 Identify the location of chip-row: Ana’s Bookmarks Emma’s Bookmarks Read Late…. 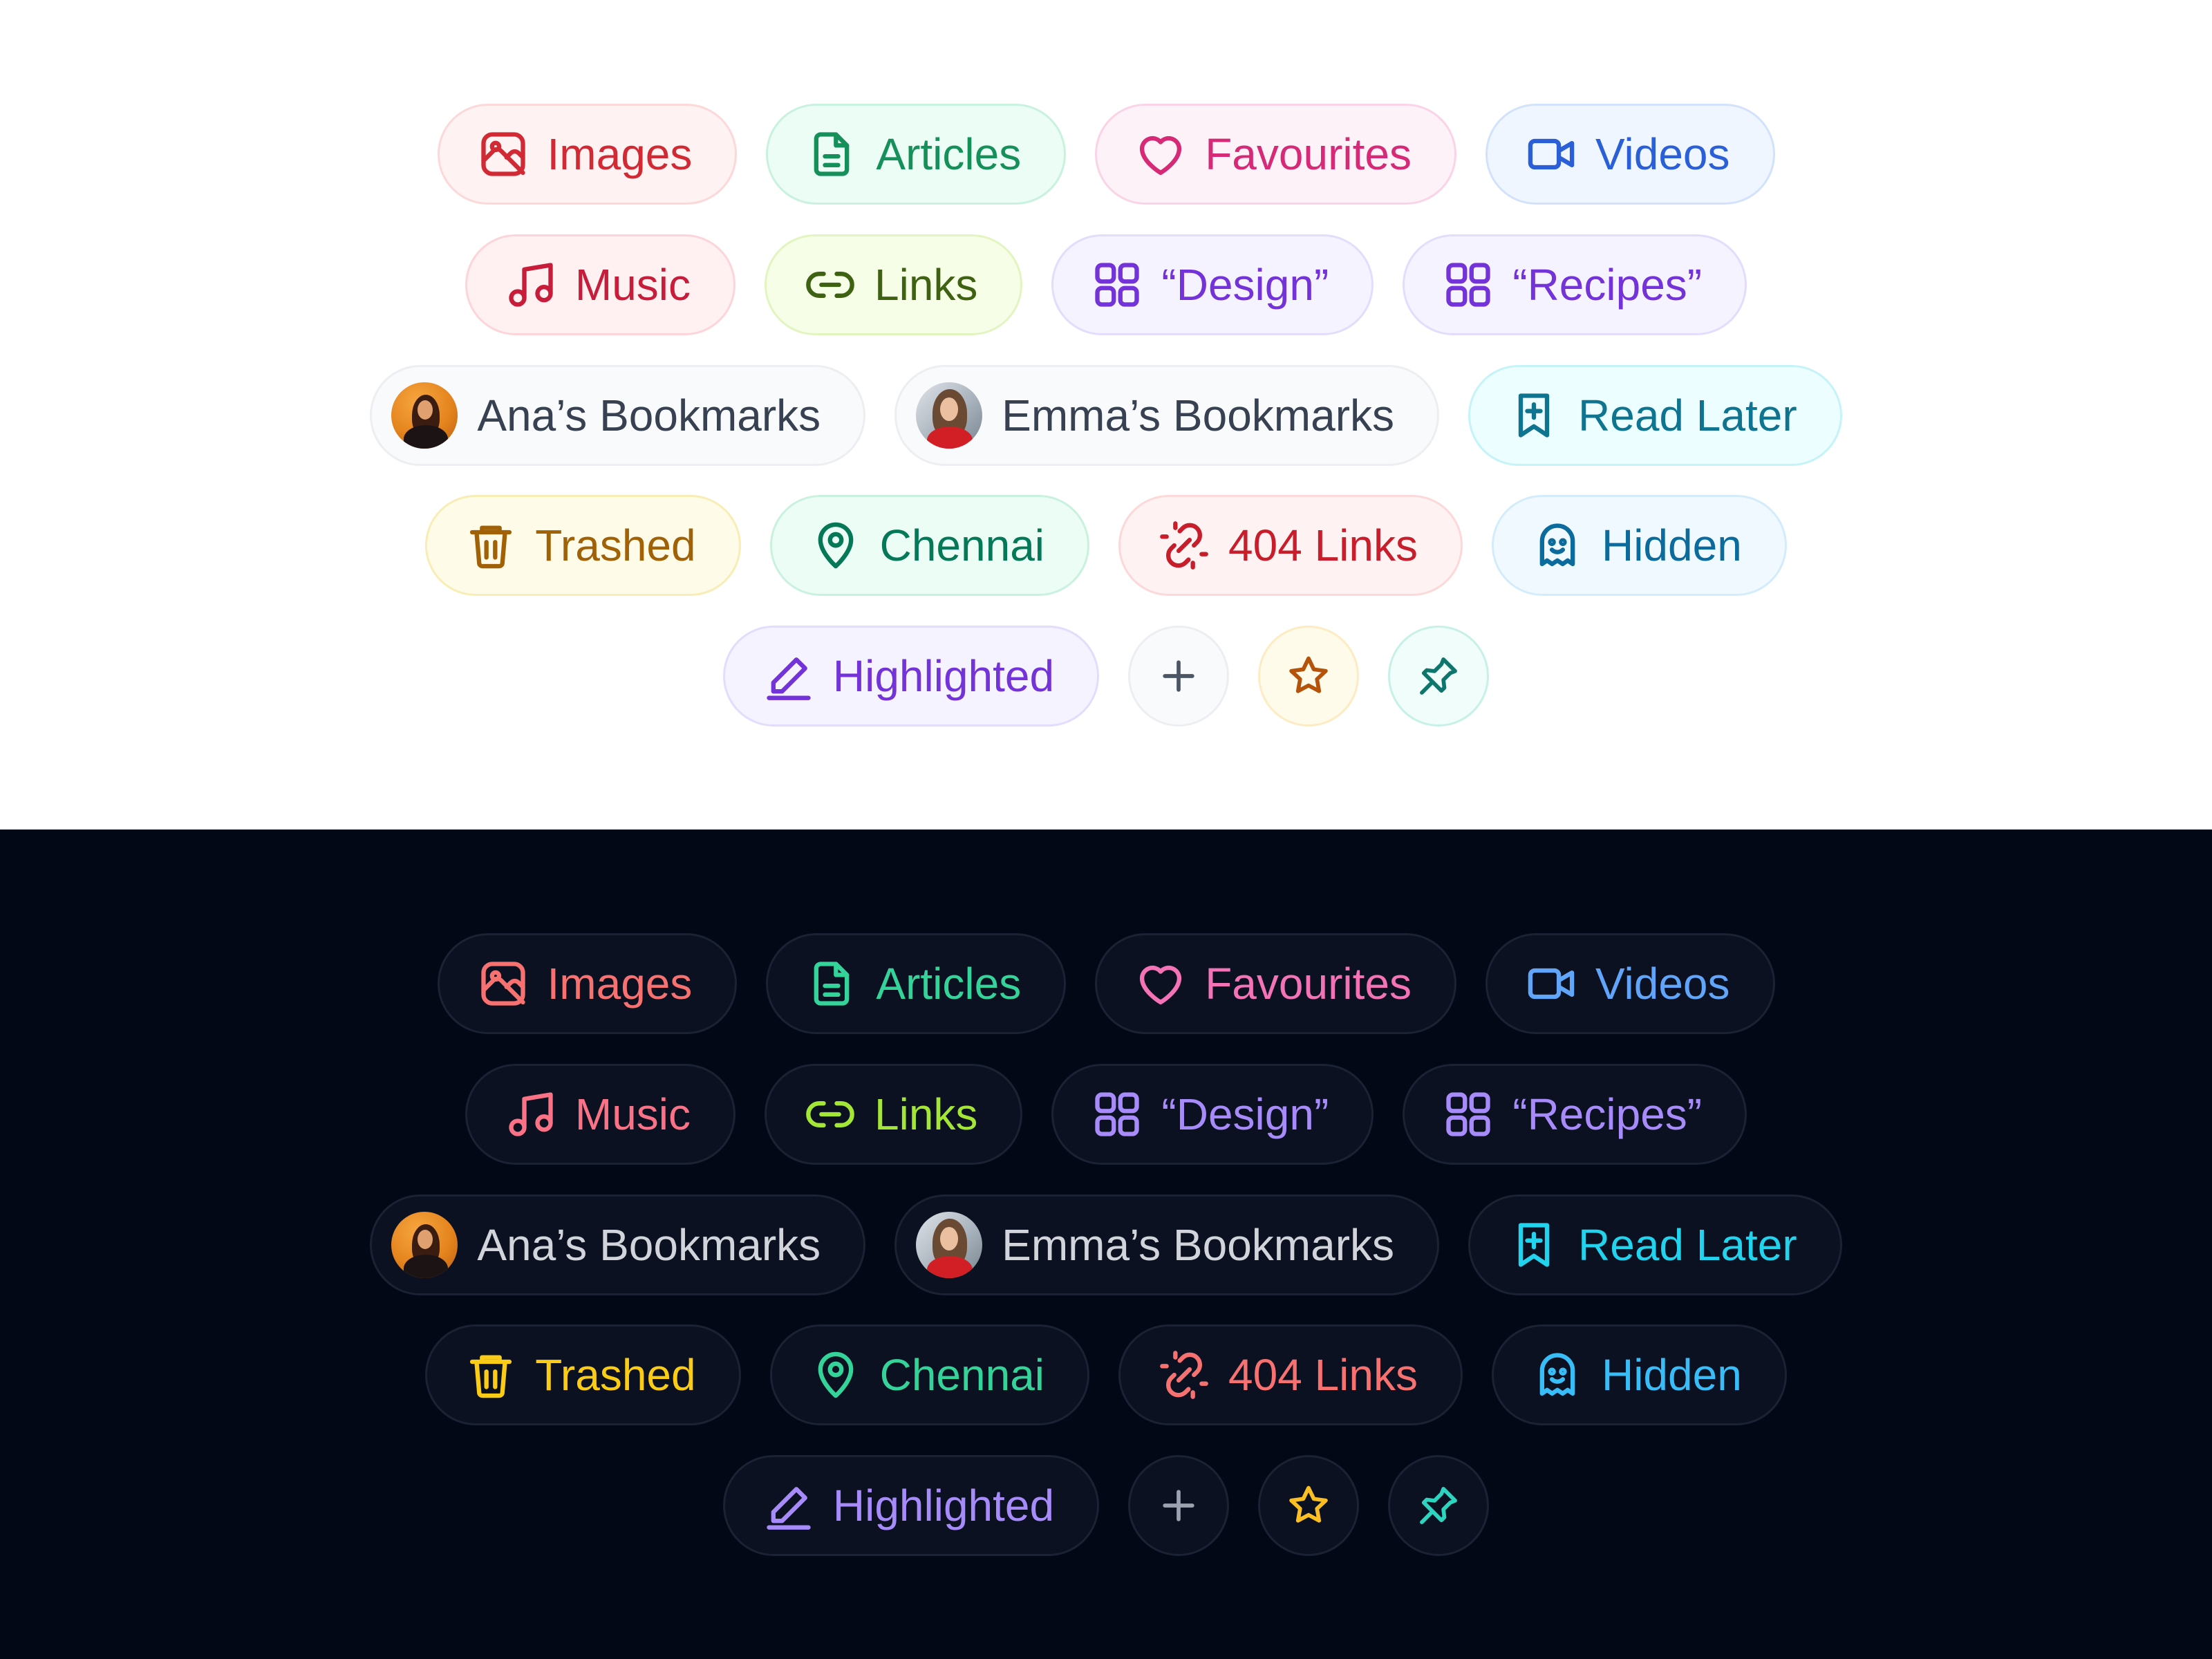
(1106, 415).